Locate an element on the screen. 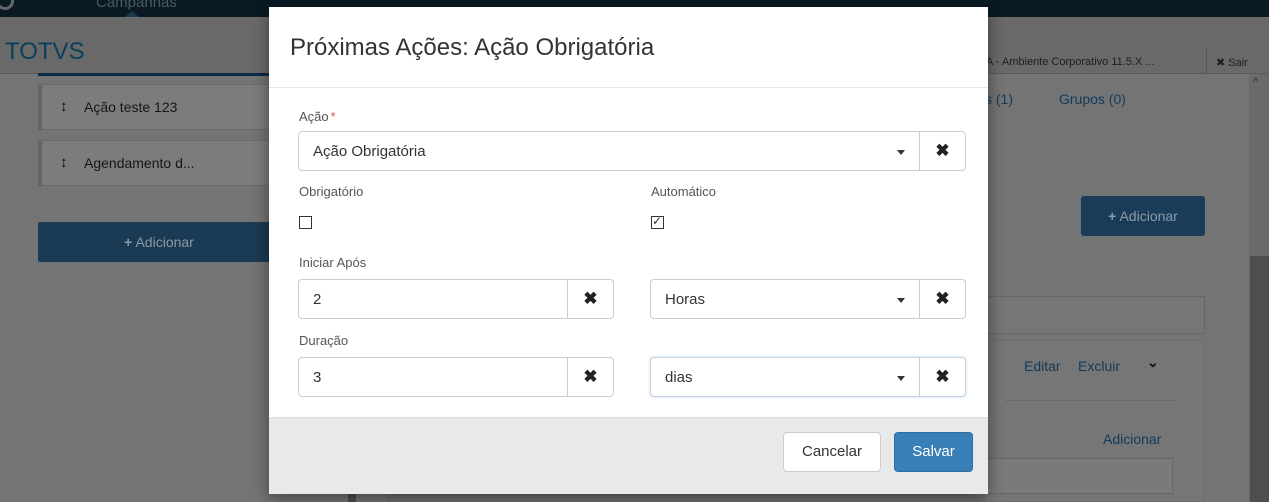 Image resolution: width=1269 pixels, height=502 pixels. list-item: ↕ Ação teste 123 is located at coordinates (163, 107).